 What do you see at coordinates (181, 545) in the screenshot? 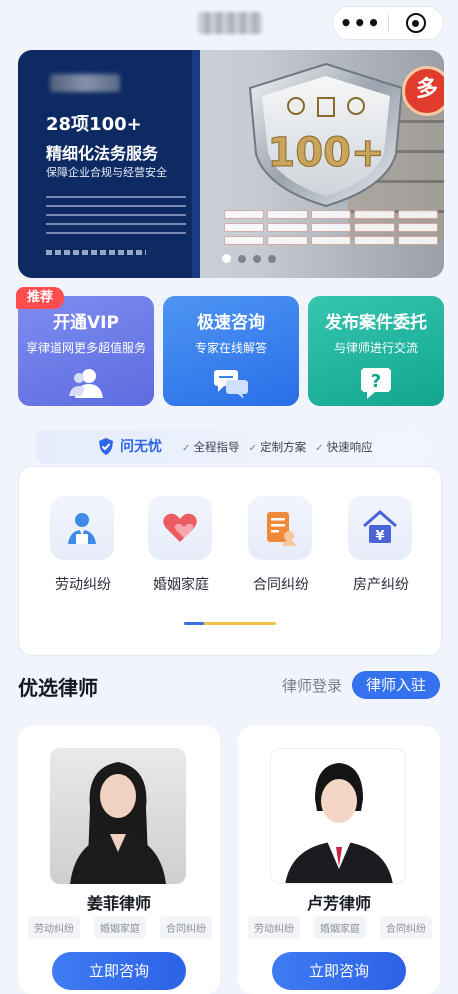
I see `category-marriage: 婚姻家庭` at bounding box center [181, 545].